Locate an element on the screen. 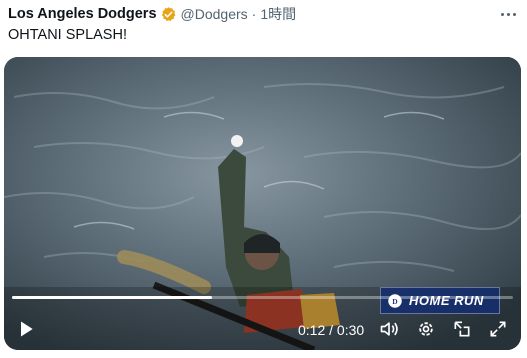  video-controls: 0:12 / 0:30 is located at coordinates (262, 330).